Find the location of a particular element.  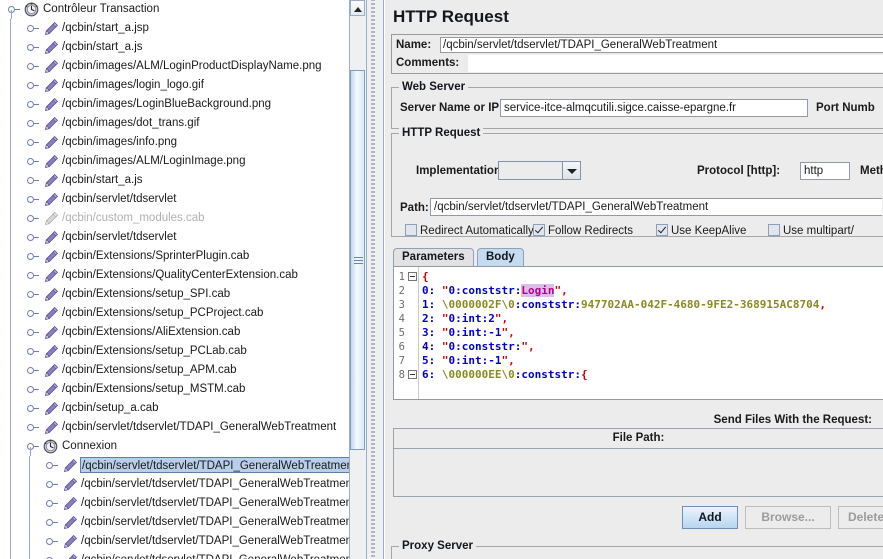

scrollbar-thumb is located at coordinates (357, 260).